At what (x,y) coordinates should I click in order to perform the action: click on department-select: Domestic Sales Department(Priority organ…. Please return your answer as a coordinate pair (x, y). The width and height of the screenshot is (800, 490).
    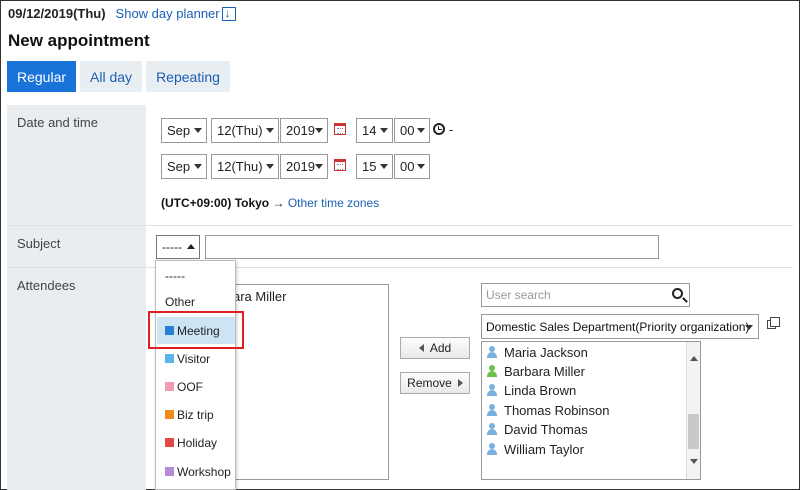
    Looking at the image, I should click on (620, 326).